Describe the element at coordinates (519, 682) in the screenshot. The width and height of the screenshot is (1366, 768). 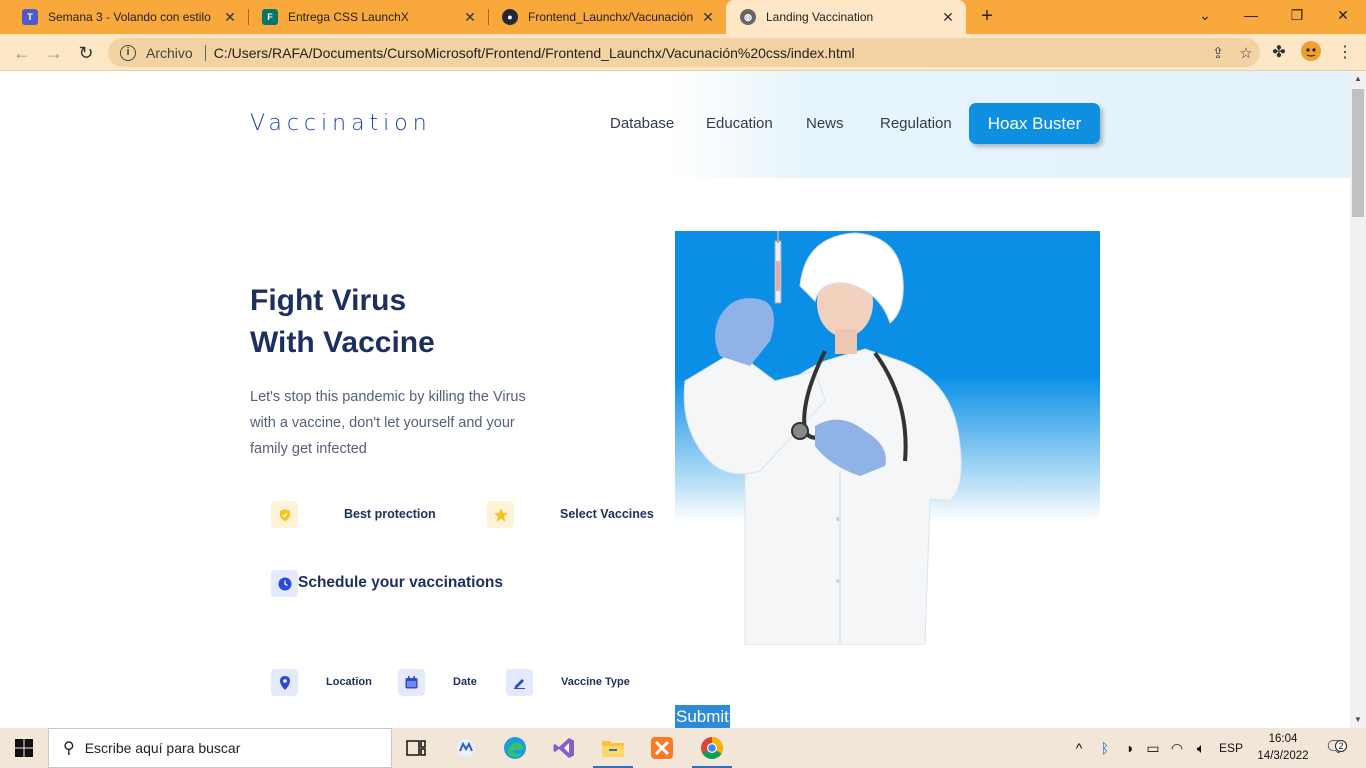
I see `pen-icon` at that location.